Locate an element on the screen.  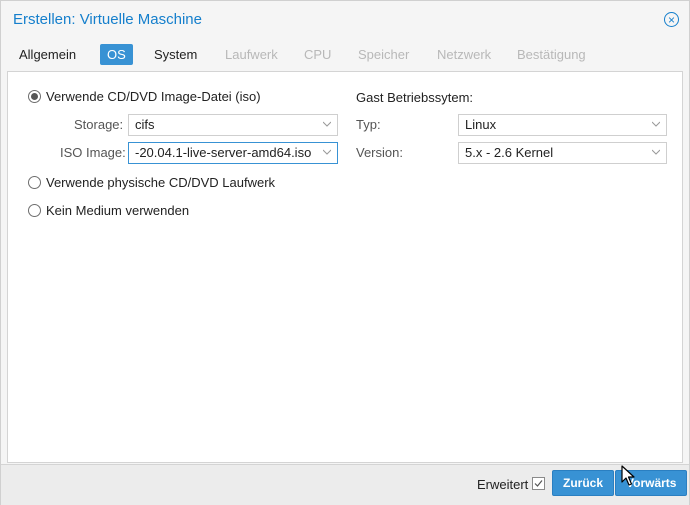
radio-use-physical-drive: Verwende physische CD/DVD Laufwerk is located at coordinates (168, 183).